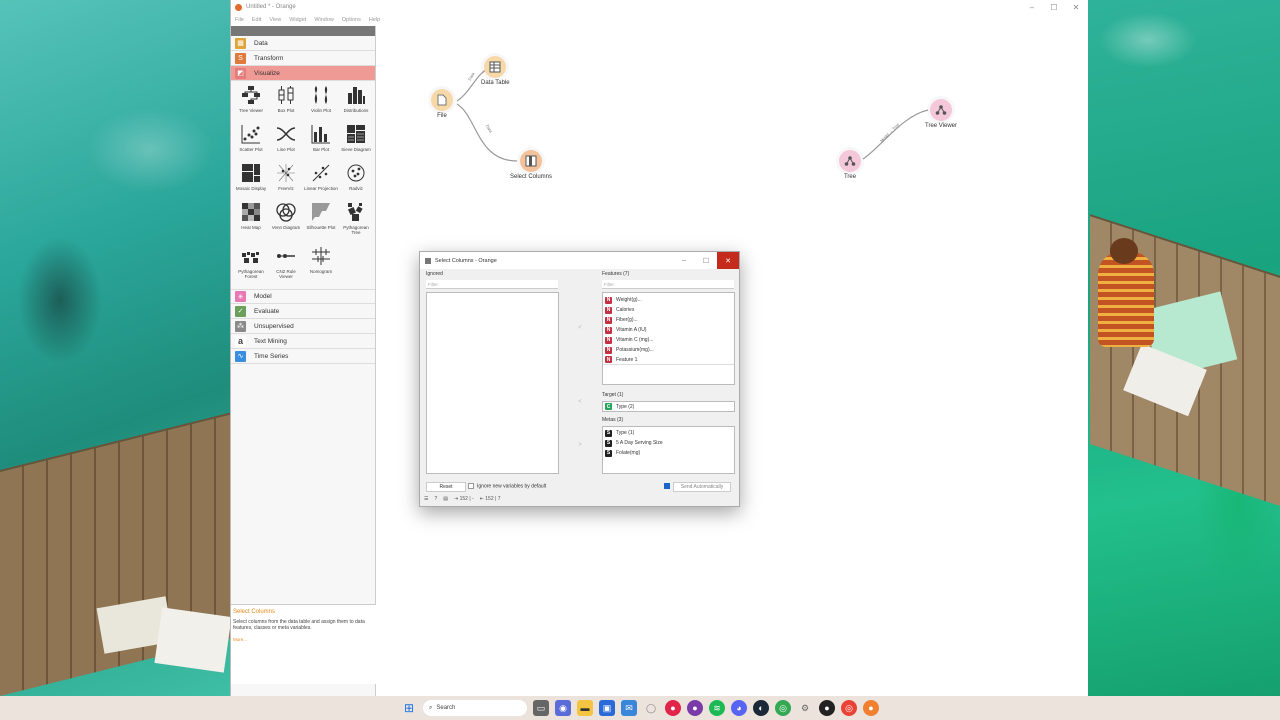  I want to click on task-view-icon: ▭, so click(541, 708).